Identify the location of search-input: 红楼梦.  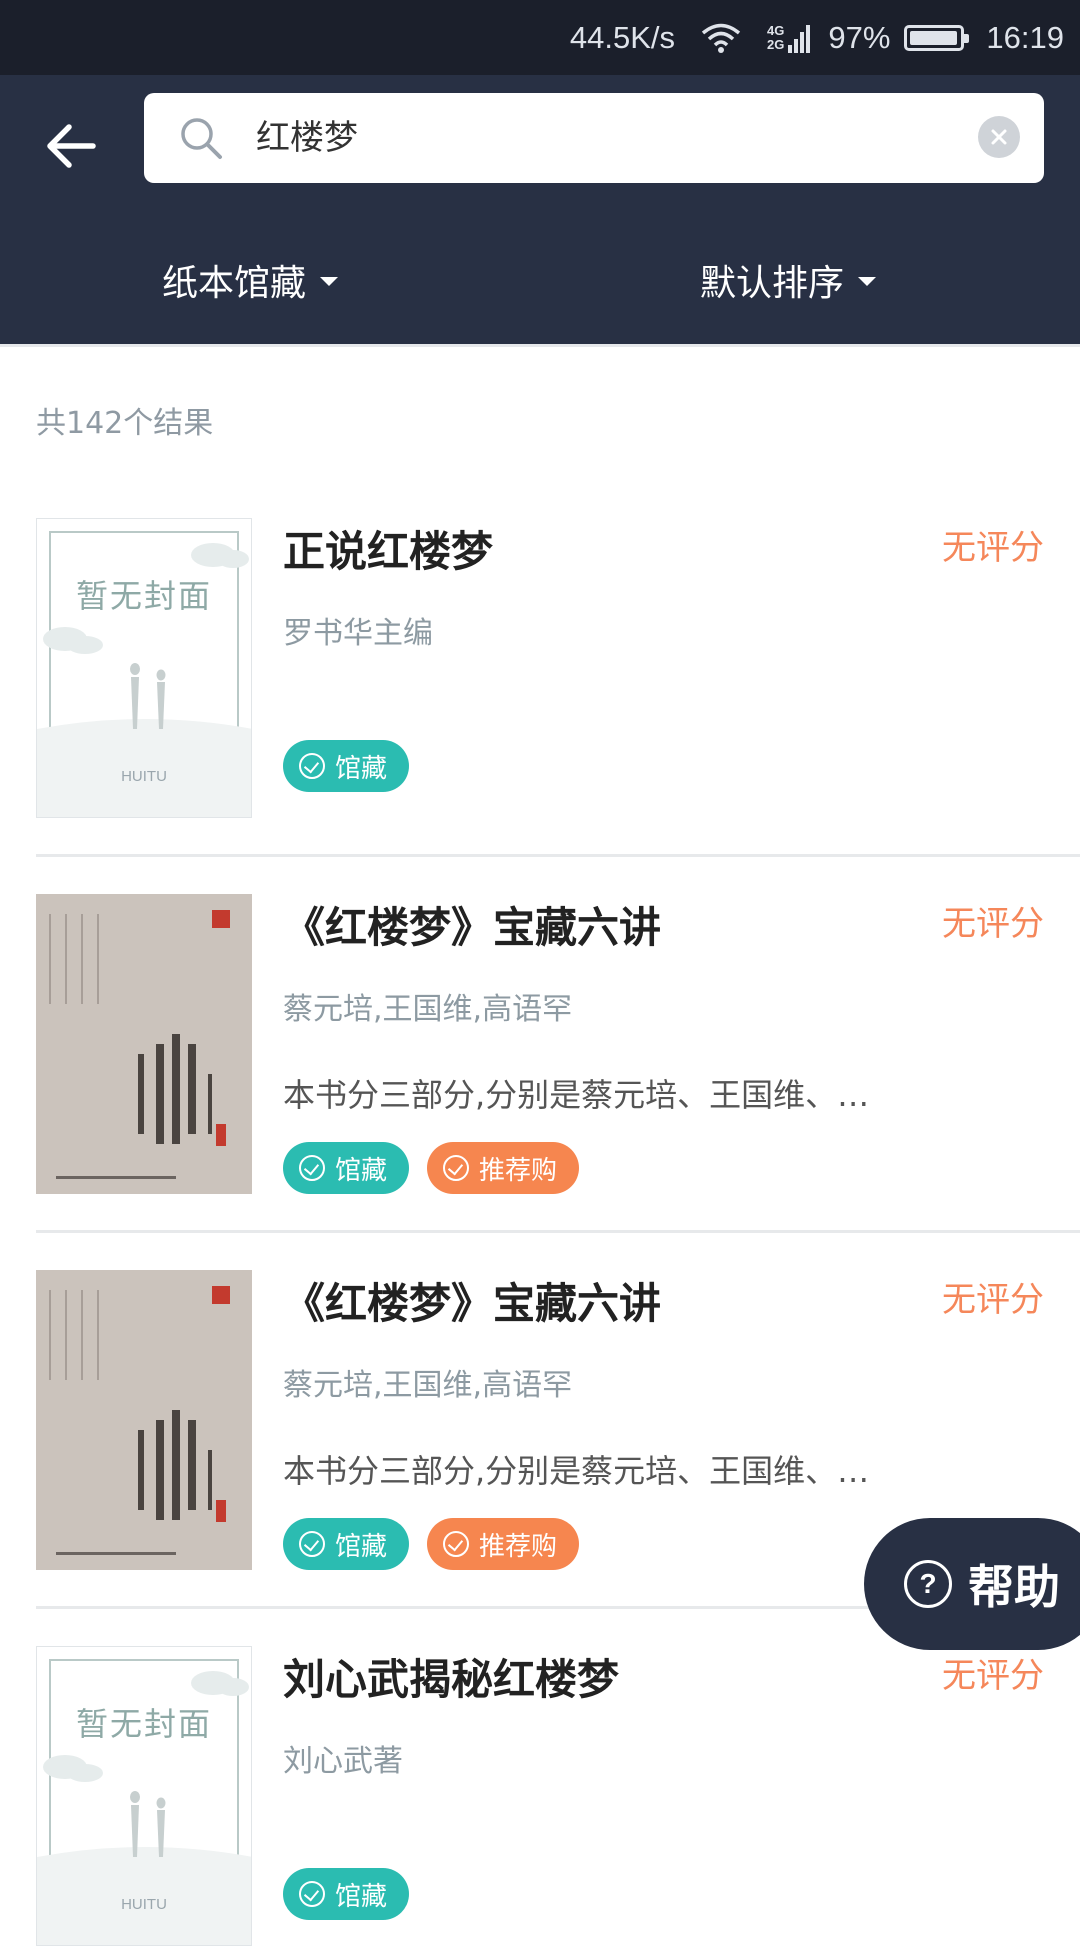
(594, 138).